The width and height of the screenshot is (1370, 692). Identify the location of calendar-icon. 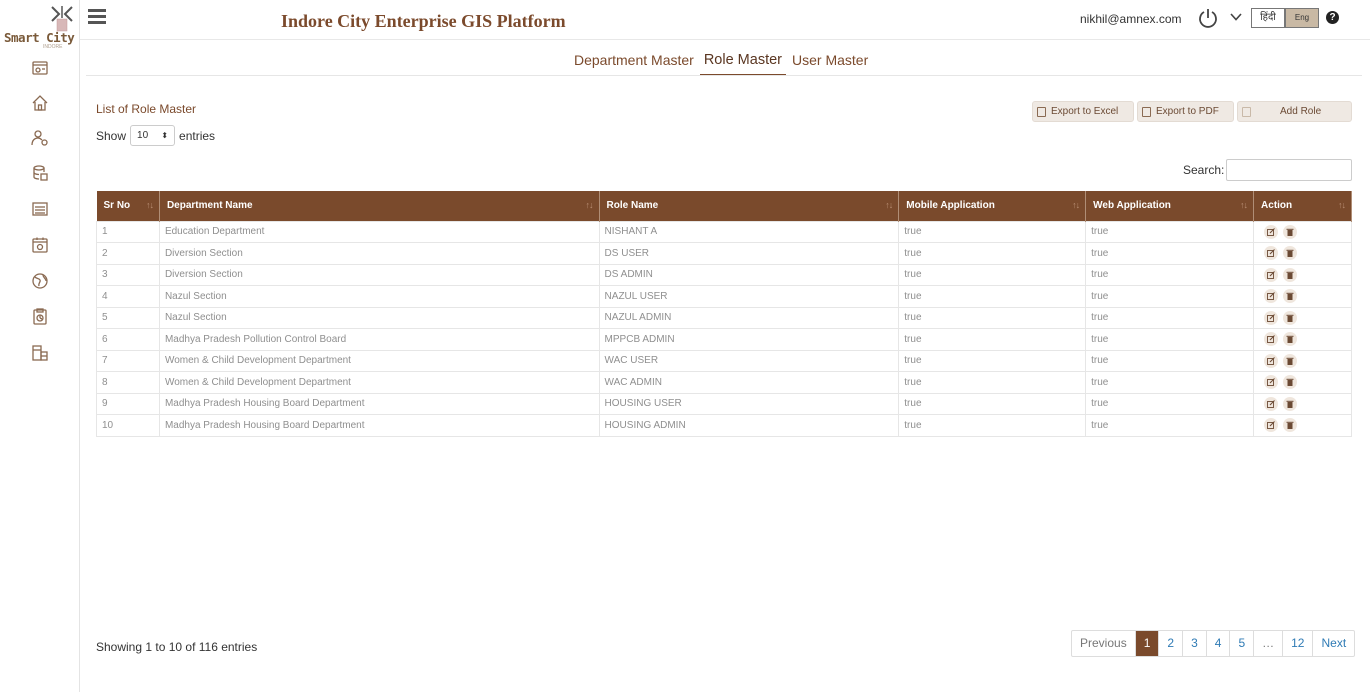
(40, 245).